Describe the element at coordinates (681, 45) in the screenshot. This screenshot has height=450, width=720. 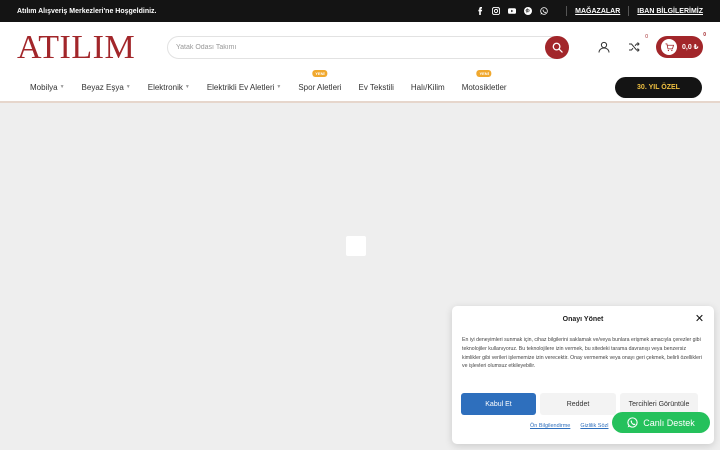
I see `cart-button: 0,0 ₺ 0` at that location.